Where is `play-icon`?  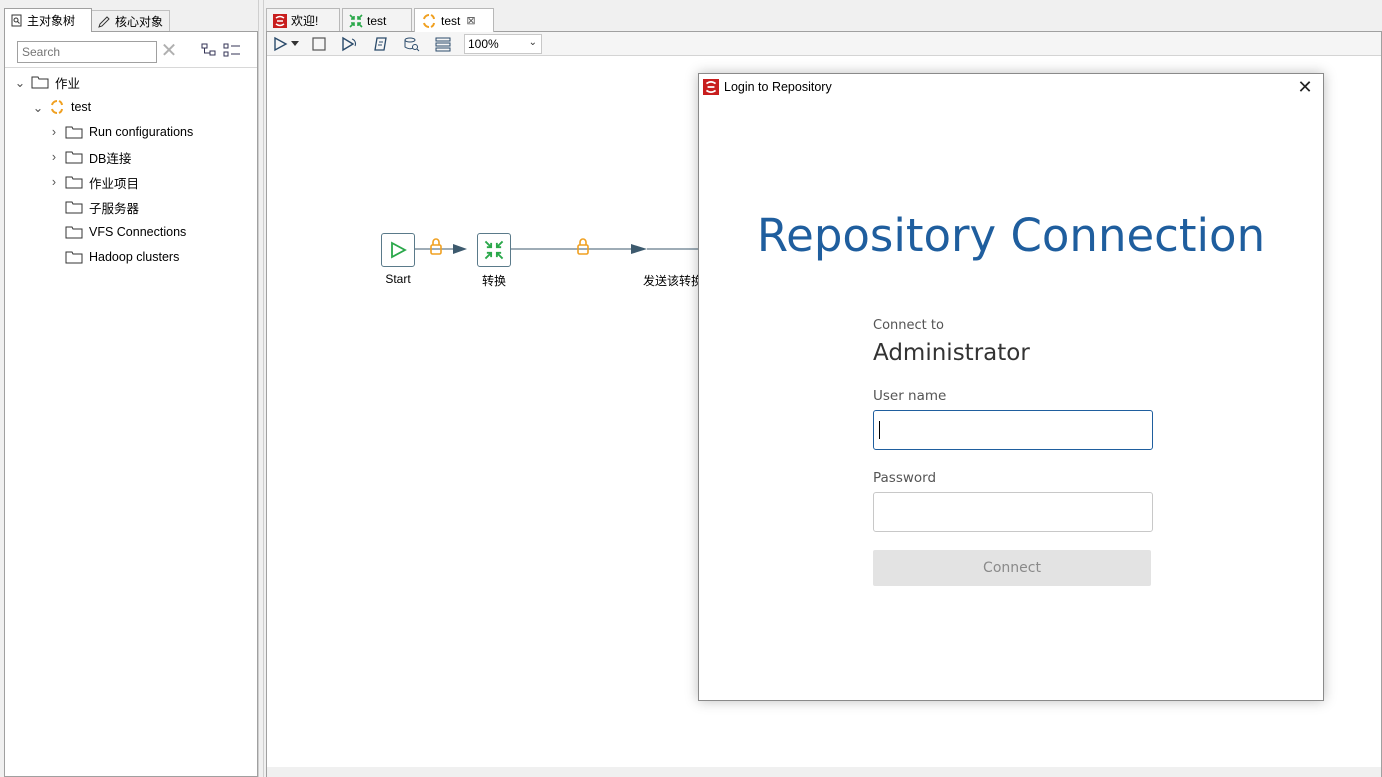
play-icon is located at coordinates (281, 44).